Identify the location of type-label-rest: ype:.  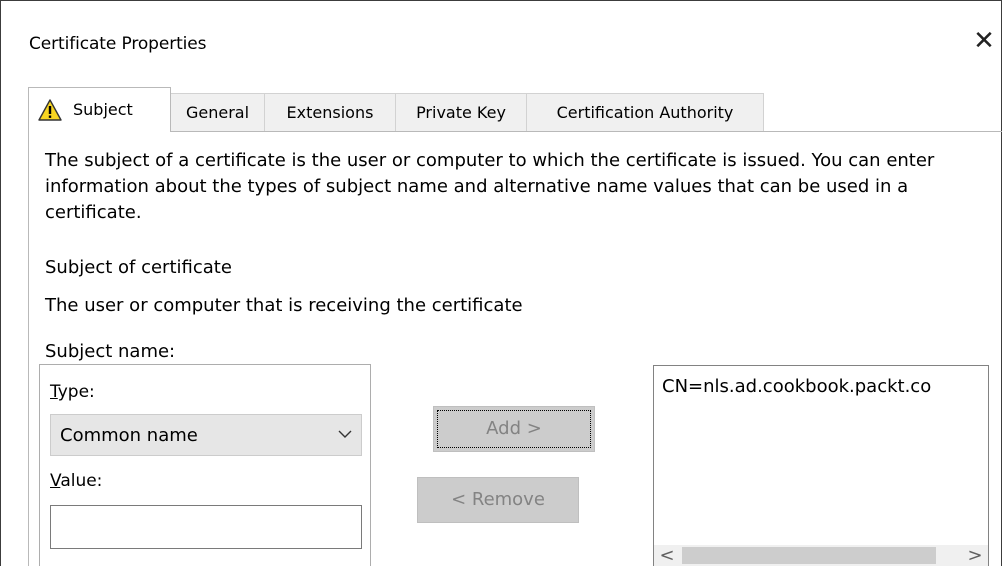
(76, 392).